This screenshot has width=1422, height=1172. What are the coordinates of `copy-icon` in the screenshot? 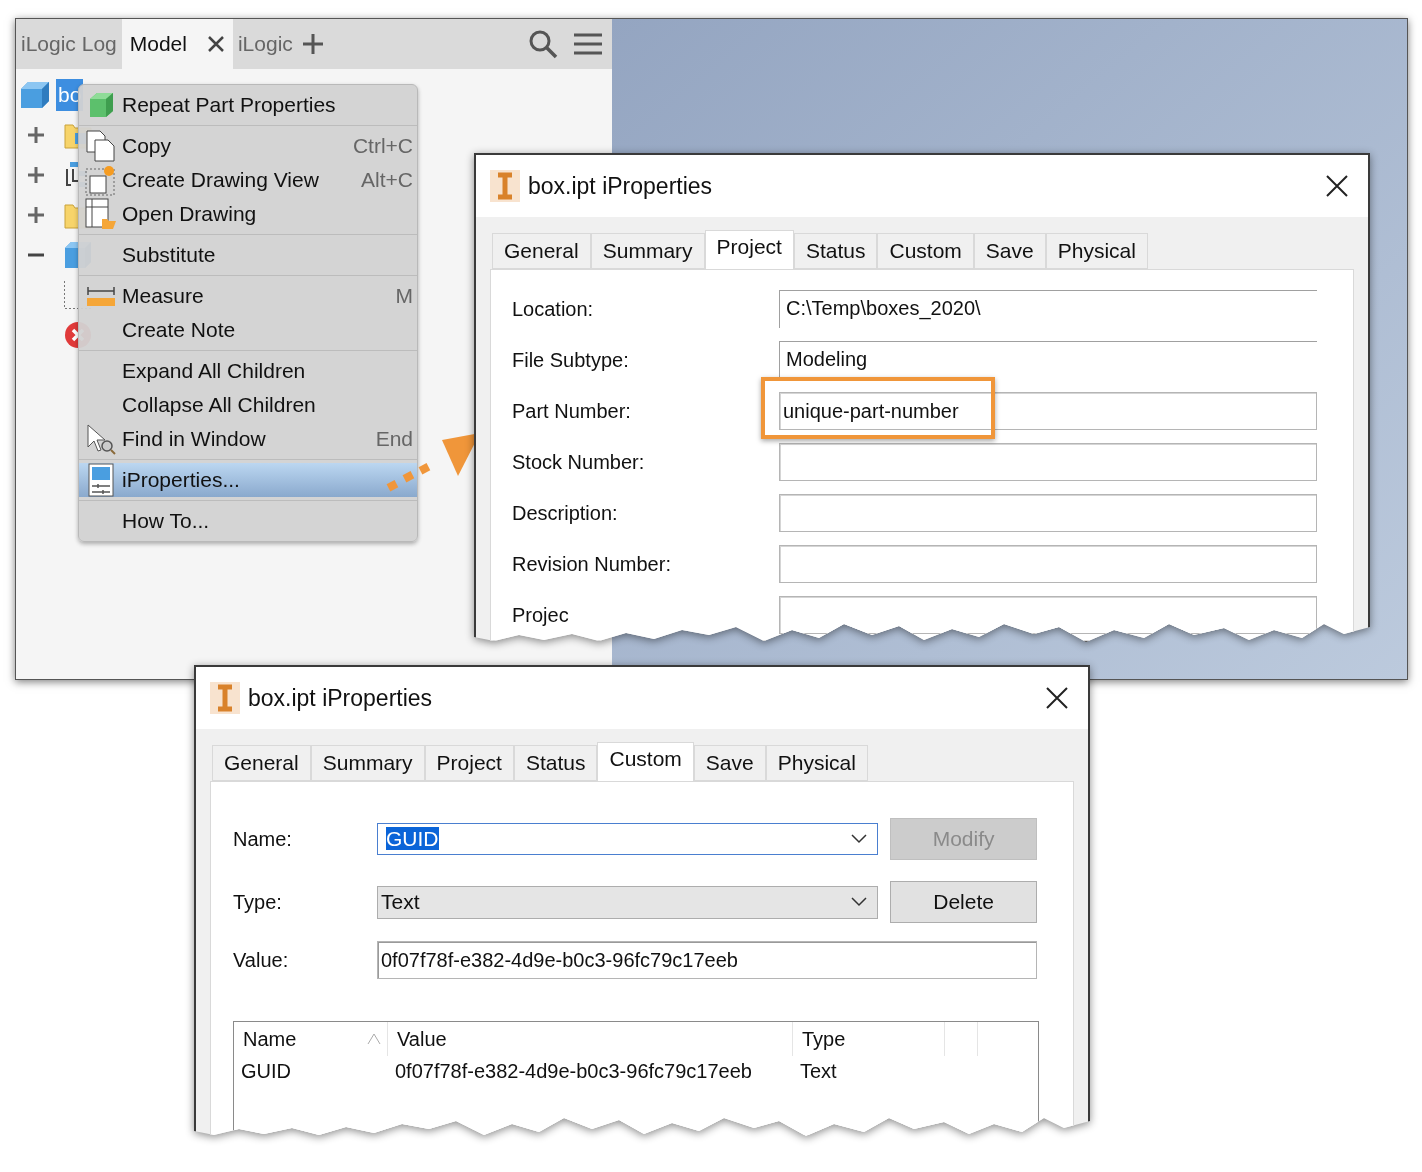 It's located at (100, 146).